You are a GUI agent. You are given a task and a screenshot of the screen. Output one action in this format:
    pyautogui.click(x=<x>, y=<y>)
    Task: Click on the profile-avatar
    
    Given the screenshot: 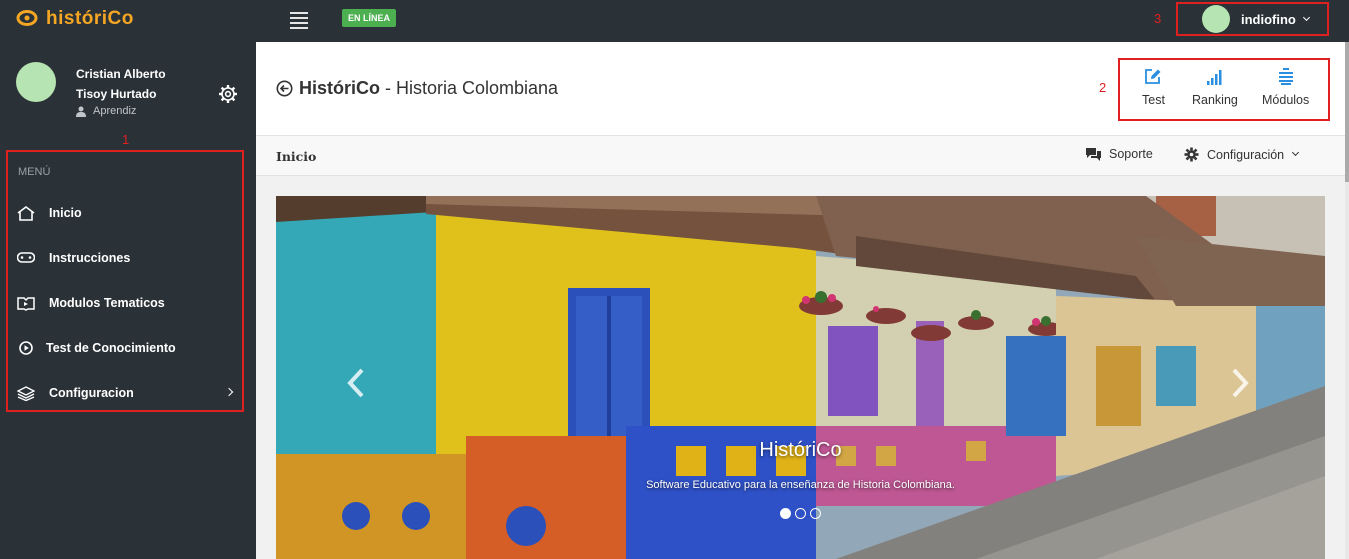 What is the action you would take?
    pyautogui.click(x=36, y=82)
    